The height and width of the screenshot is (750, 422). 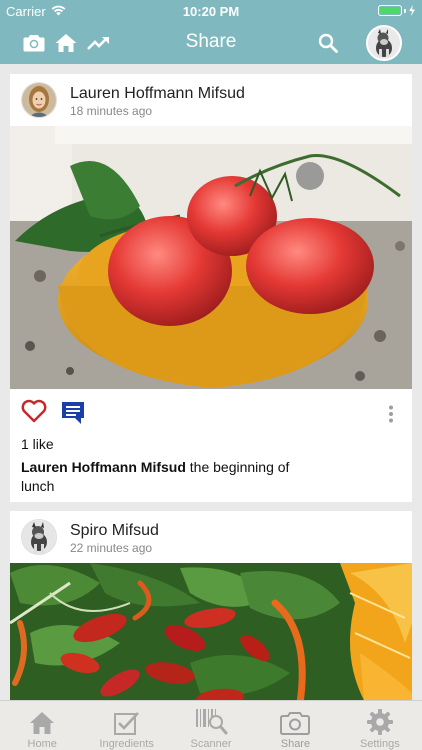 I want to click on tab-share: Share, so click(x=295, y=725).